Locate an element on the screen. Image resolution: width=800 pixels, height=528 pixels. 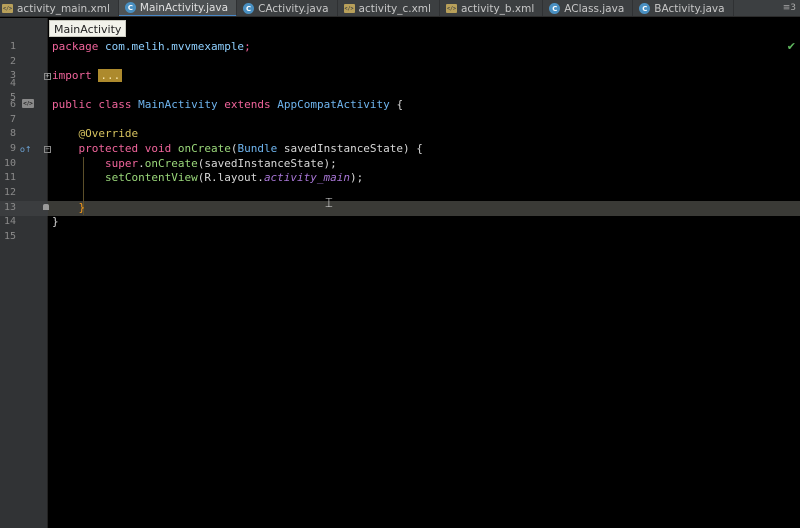
tab-aclass-java: C AClass.java is located at coordinates (588, 8).